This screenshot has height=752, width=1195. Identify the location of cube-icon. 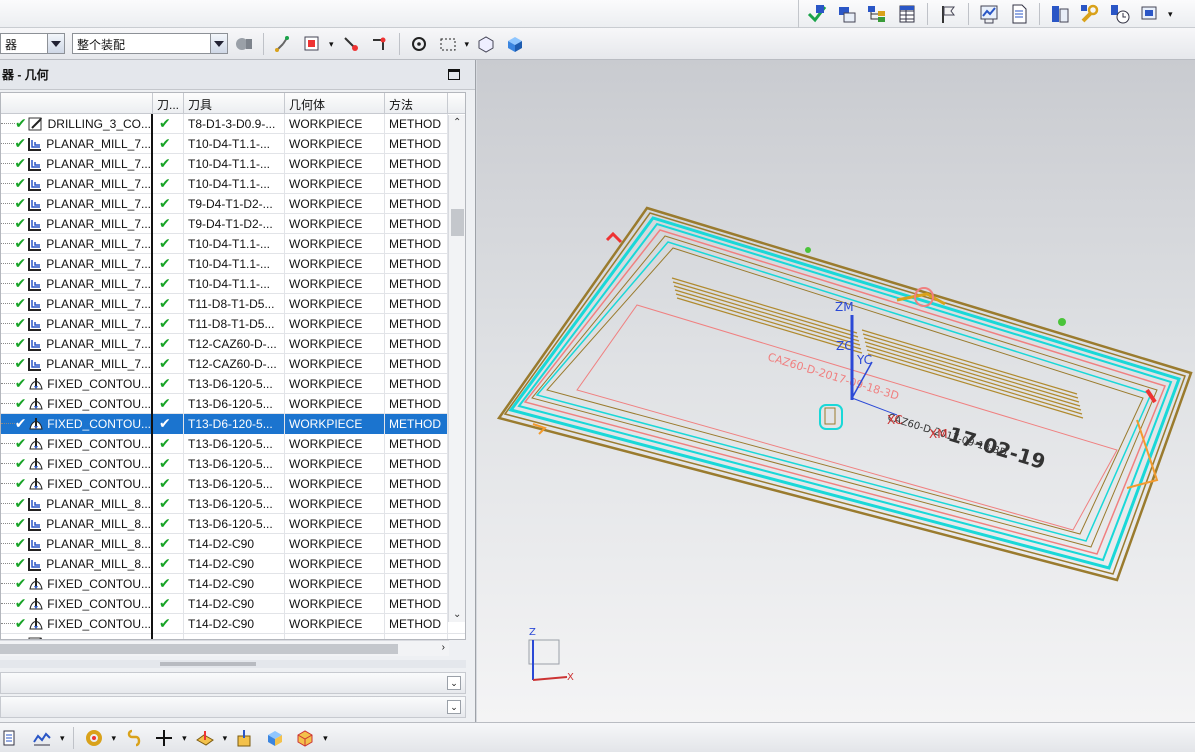
(305, 738).